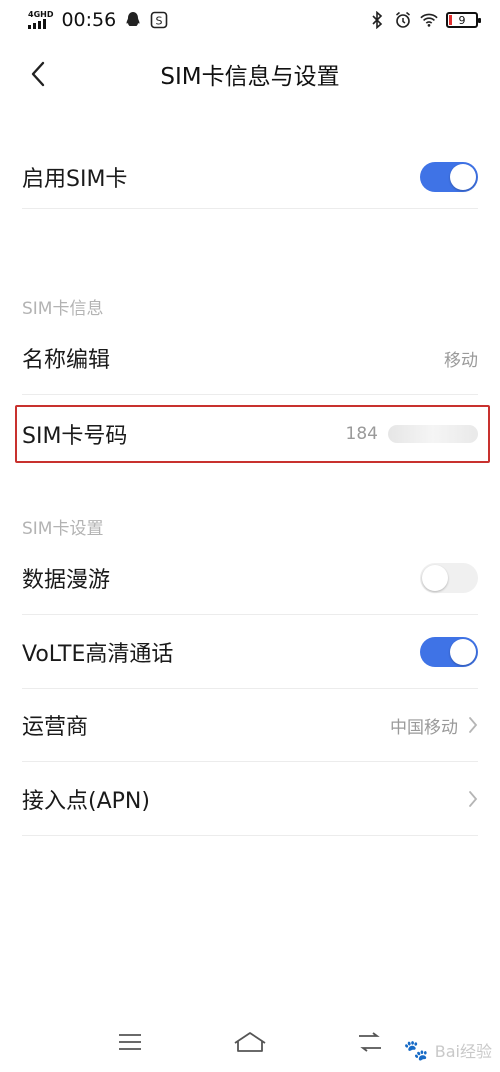 This screenshot has height=1072, width=500. I want to click on home-icon, so click(250, 1042).